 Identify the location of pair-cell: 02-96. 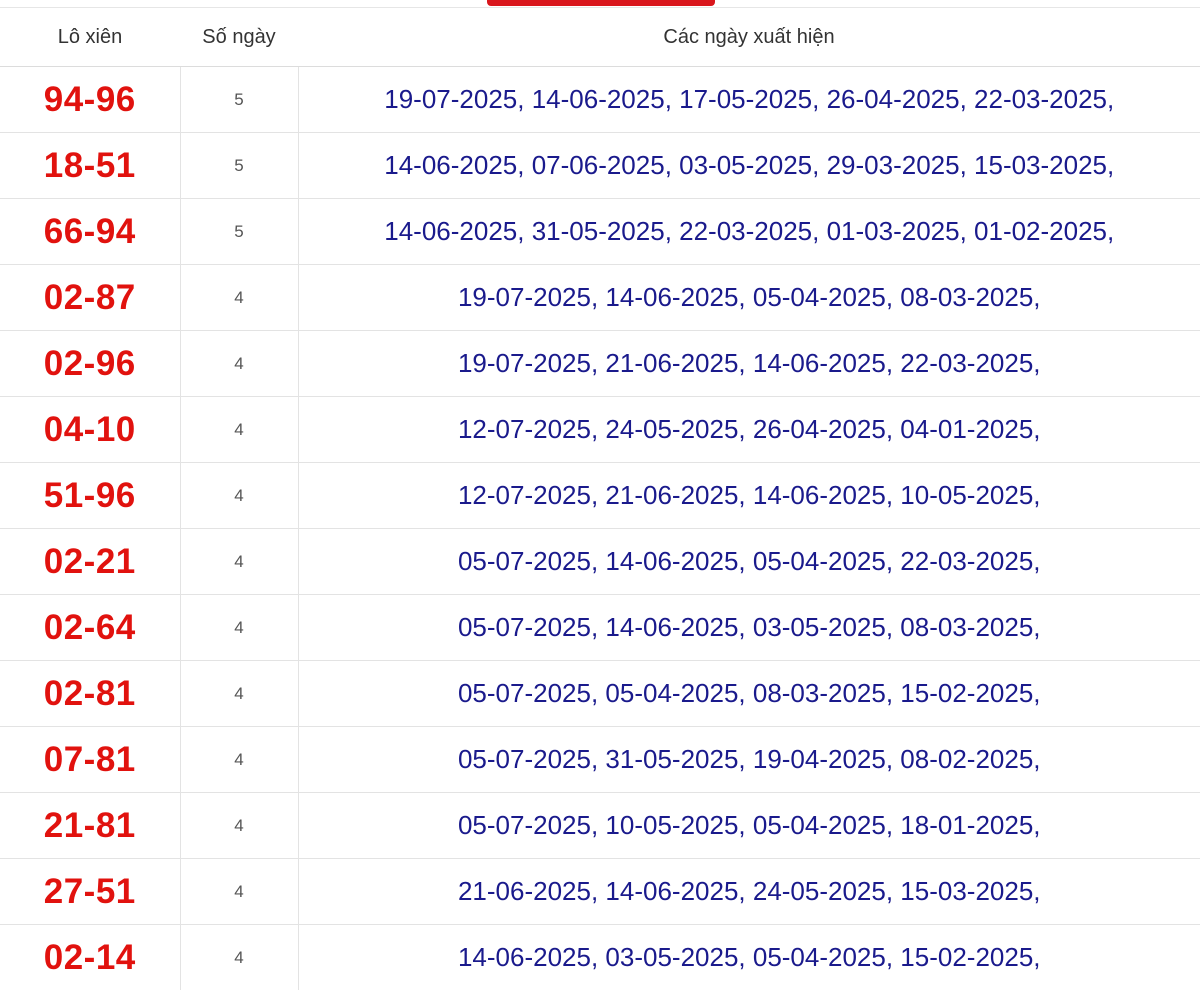
(90, 364).